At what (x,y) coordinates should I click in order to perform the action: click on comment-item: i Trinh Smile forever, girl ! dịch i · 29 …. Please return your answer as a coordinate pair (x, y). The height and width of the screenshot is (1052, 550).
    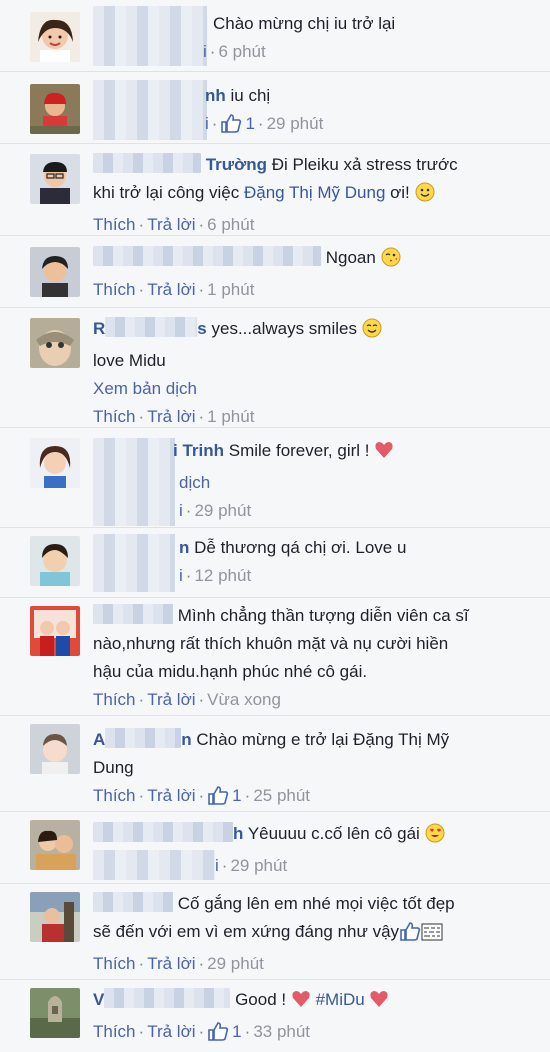
    Looking at the image, I should click on (275, 478).